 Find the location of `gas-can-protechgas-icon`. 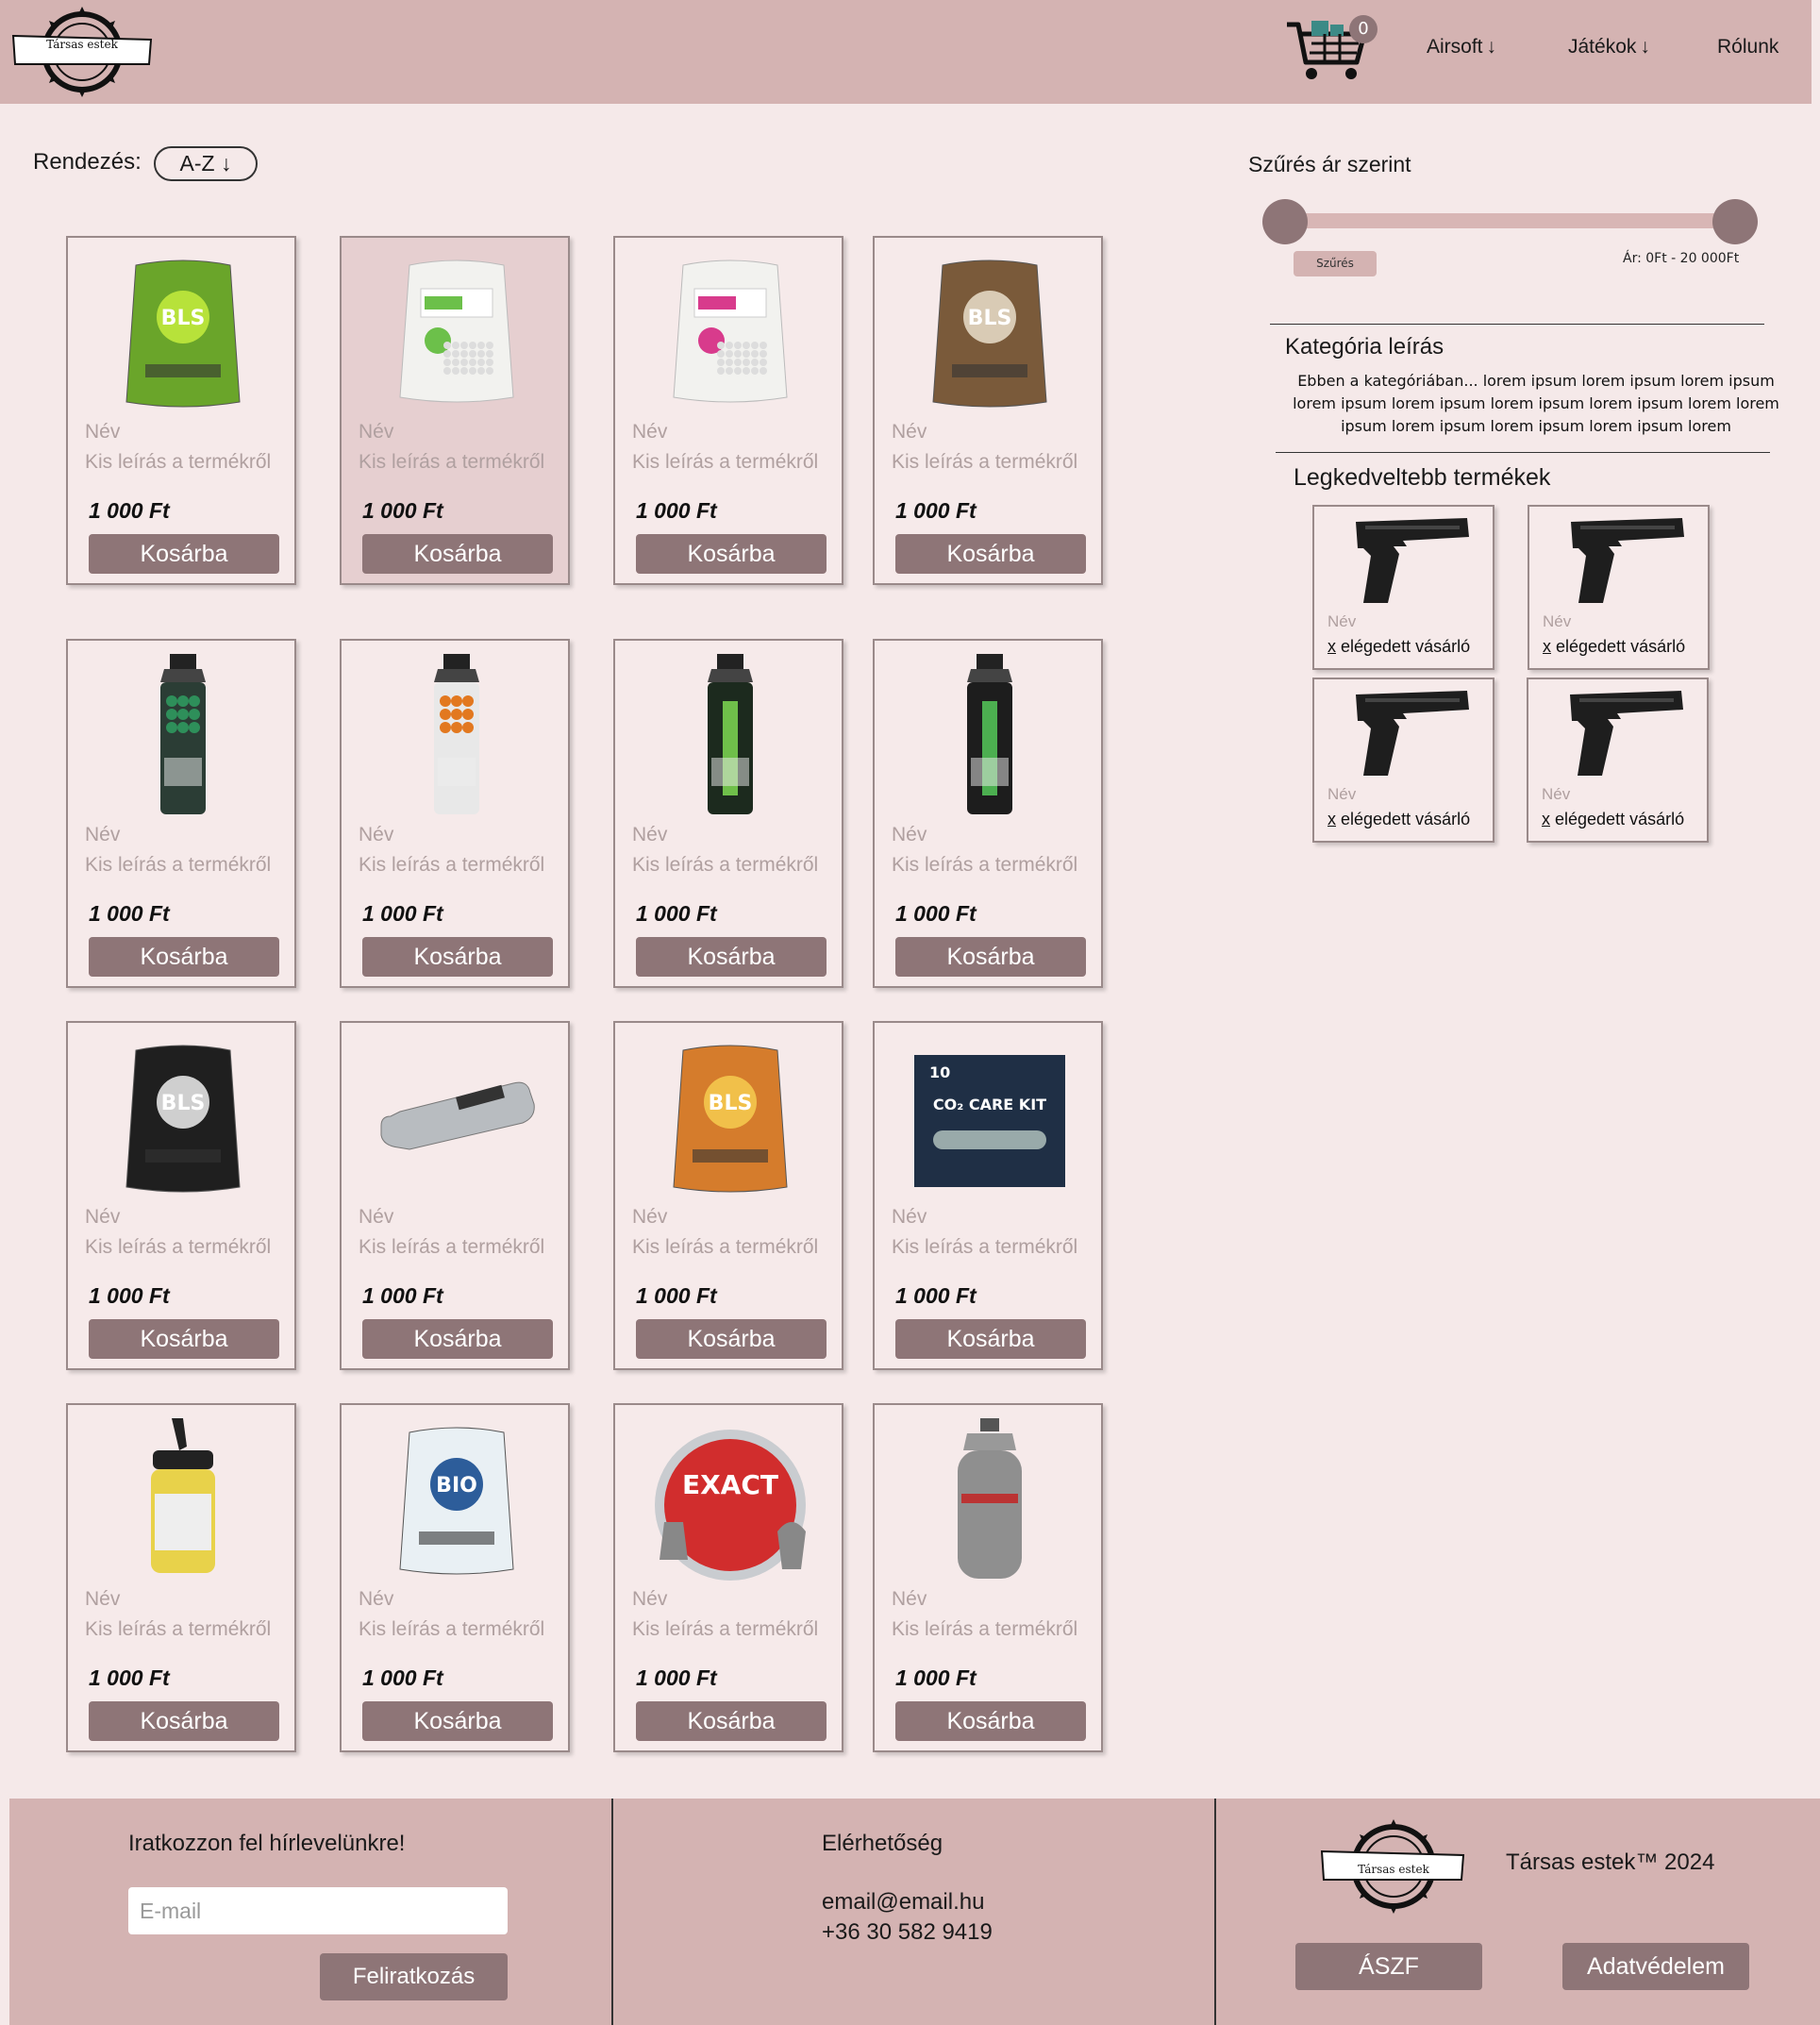

gas-can-protechgas-icon is located at coordinates (730, 736).